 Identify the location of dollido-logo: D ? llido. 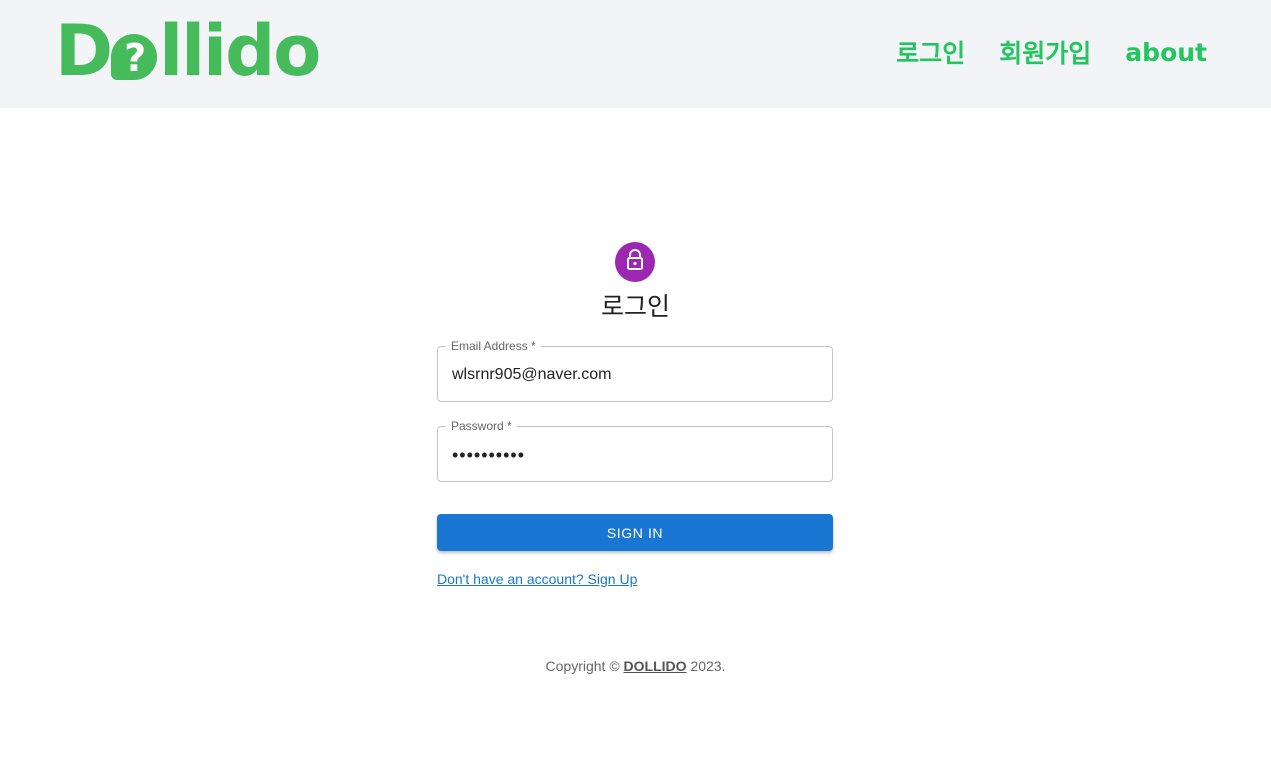
(188, 51).